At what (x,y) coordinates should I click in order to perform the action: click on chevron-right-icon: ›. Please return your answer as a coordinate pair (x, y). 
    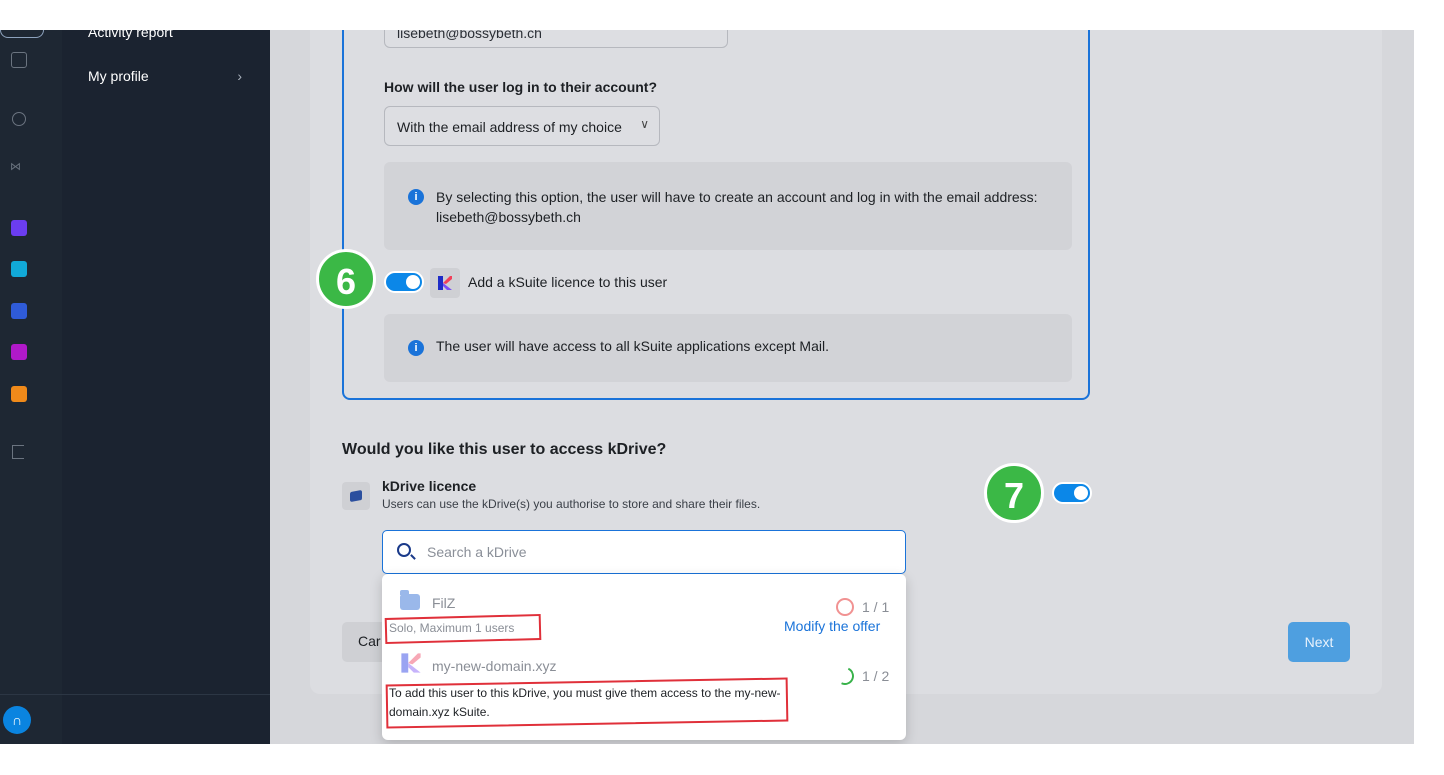
    Looking at the image, I should click on (239, 76).